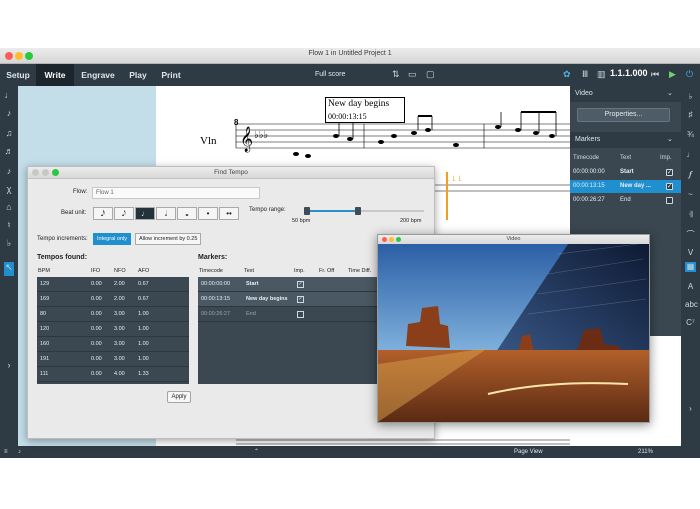 The image size is (700, 509). Describe the element at coordinates (6, 452) in the screenshot. I see `menu-icon: ≡` at that location.